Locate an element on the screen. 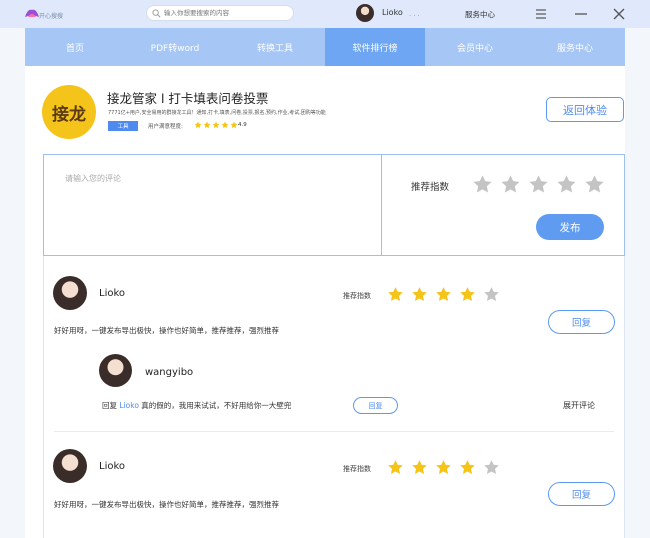  software-title: 接龙管家 l 打卡填表问卷投票 is located at coordinates (188, 98).